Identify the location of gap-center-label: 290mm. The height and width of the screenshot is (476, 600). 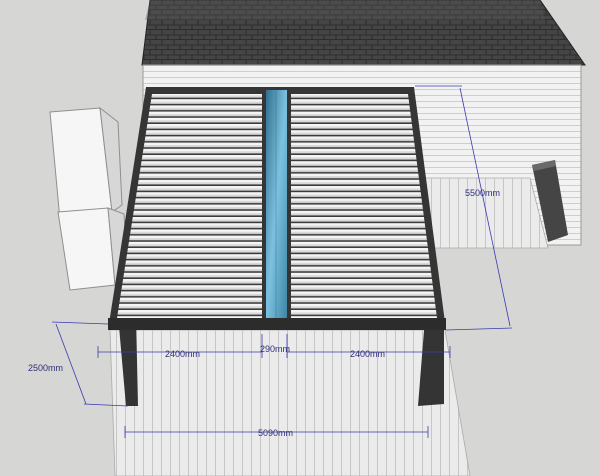
(275, 349).